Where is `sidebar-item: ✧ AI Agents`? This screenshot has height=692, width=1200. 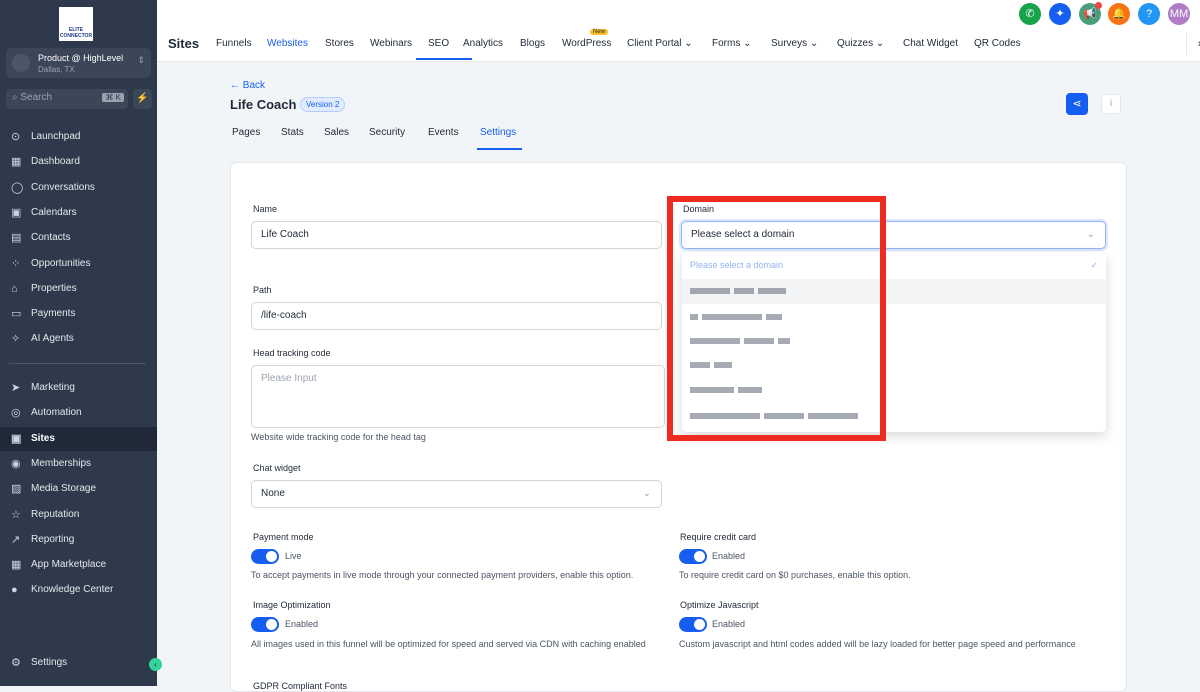
sidebar-item: ✧ AI Agents is located at coordinates (78, 339).